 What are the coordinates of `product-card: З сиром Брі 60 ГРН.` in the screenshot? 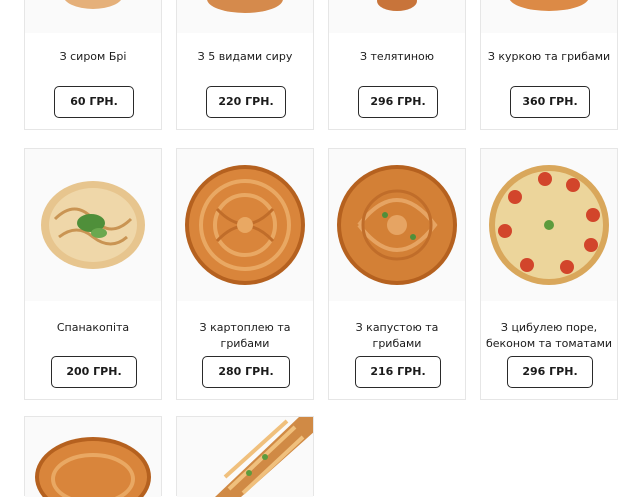 It's located at (93, 65).